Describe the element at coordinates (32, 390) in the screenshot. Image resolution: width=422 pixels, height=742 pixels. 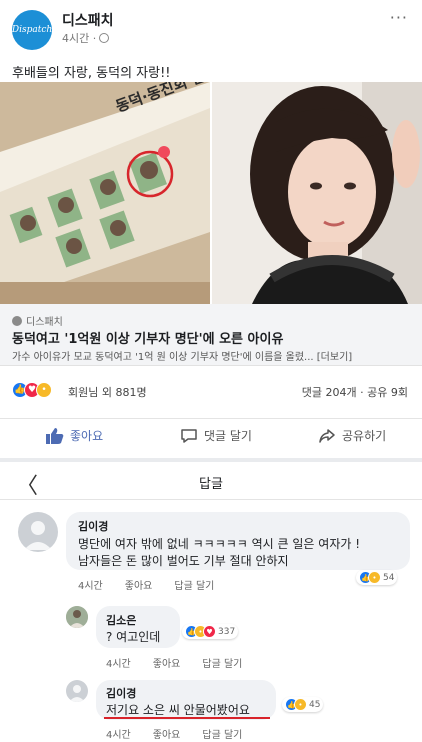
I see `reaction-icons: 👍 ♥ •` at that location.